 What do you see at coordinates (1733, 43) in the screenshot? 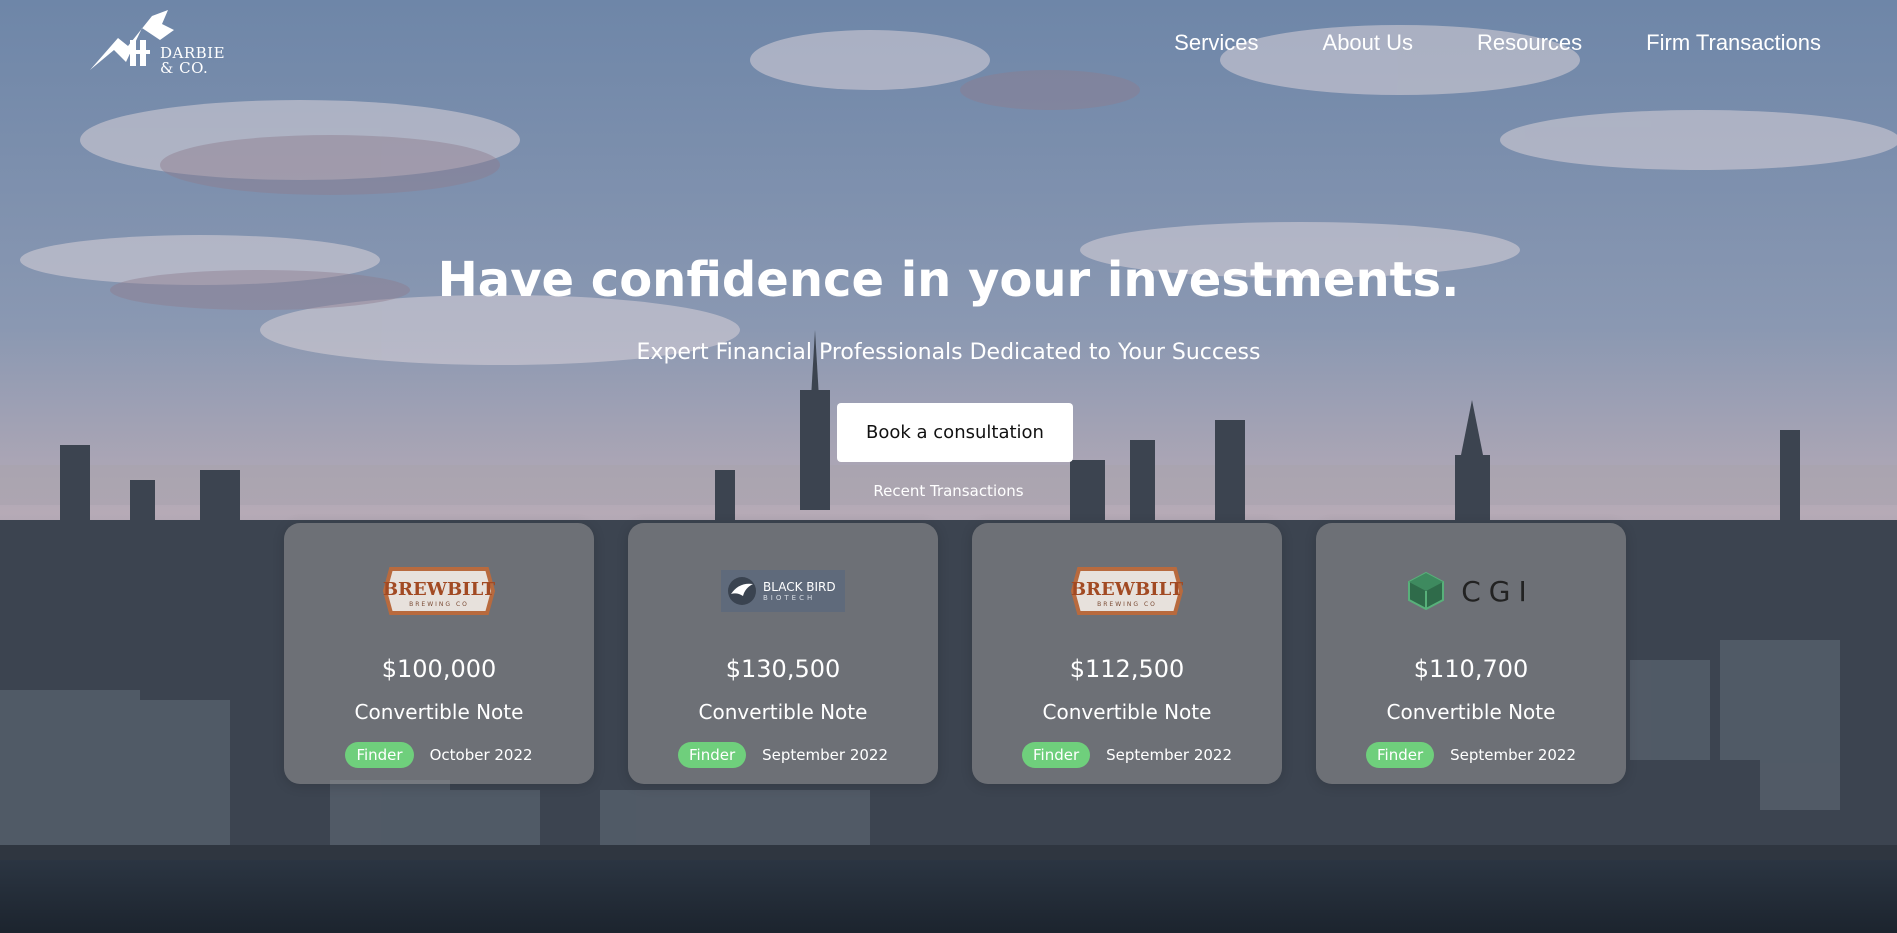
I see `nav-firm-transactions: Firm Transactions` at bounding box center [1733, 43].